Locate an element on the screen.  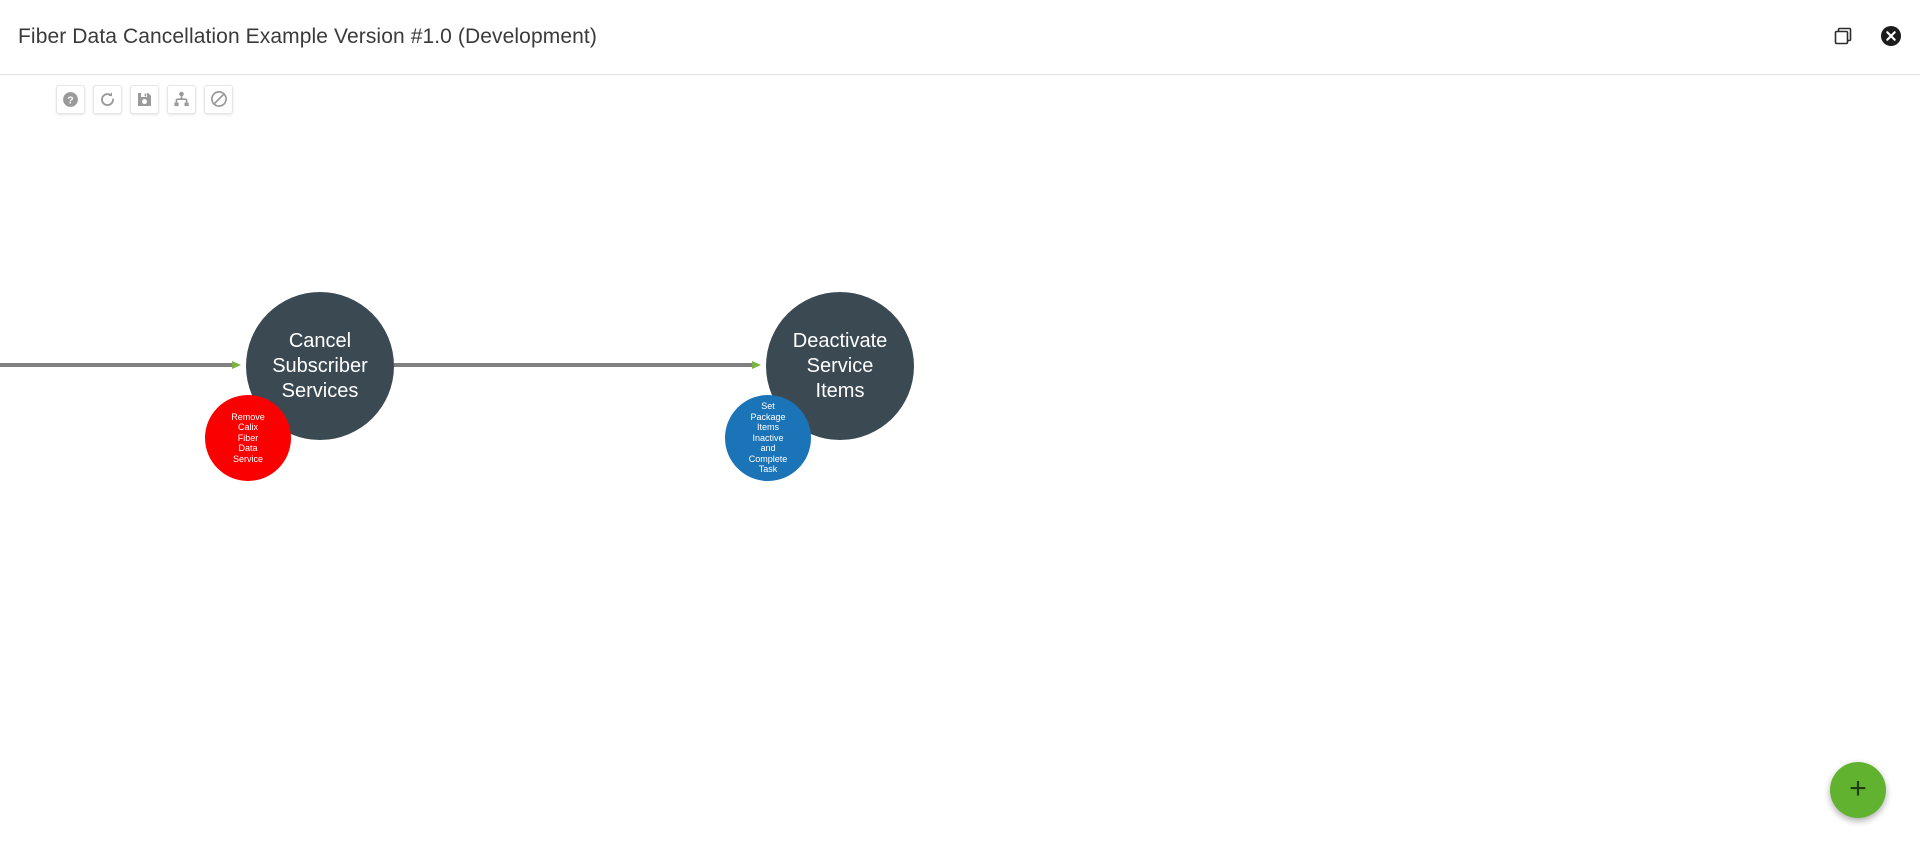
hierarchy-button is located at coordinates (181, 99).